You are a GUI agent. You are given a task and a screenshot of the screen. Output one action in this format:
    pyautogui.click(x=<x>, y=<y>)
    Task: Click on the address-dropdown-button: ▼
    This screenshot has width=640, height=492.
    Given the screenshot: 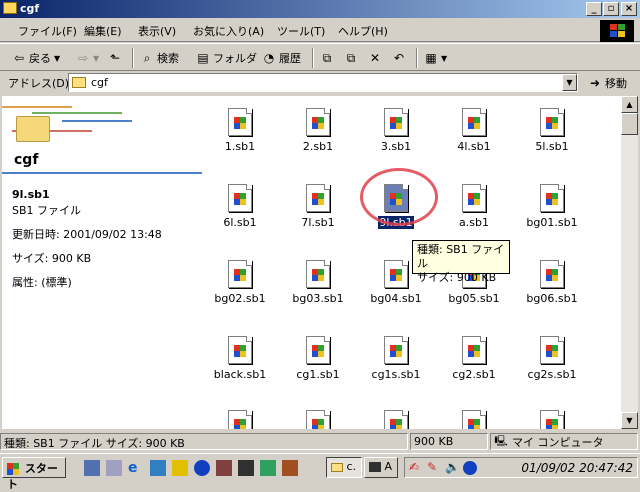 What is the action you would take?
    pyautogui.click(x=569, y=82)
    